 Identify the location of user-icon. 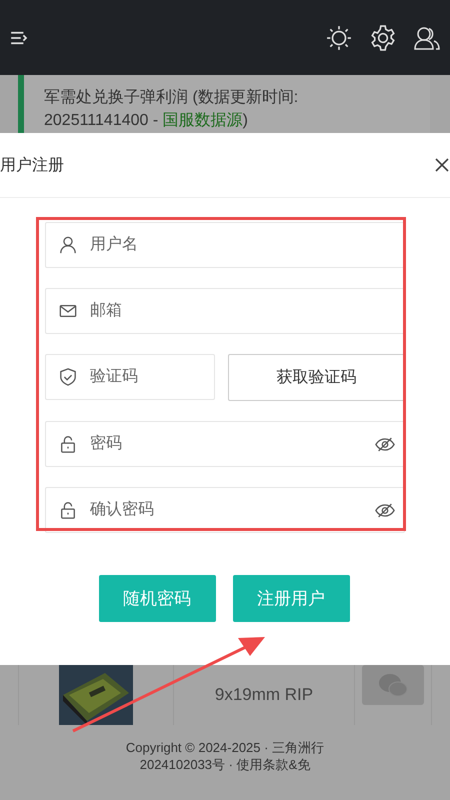
(68, 245).